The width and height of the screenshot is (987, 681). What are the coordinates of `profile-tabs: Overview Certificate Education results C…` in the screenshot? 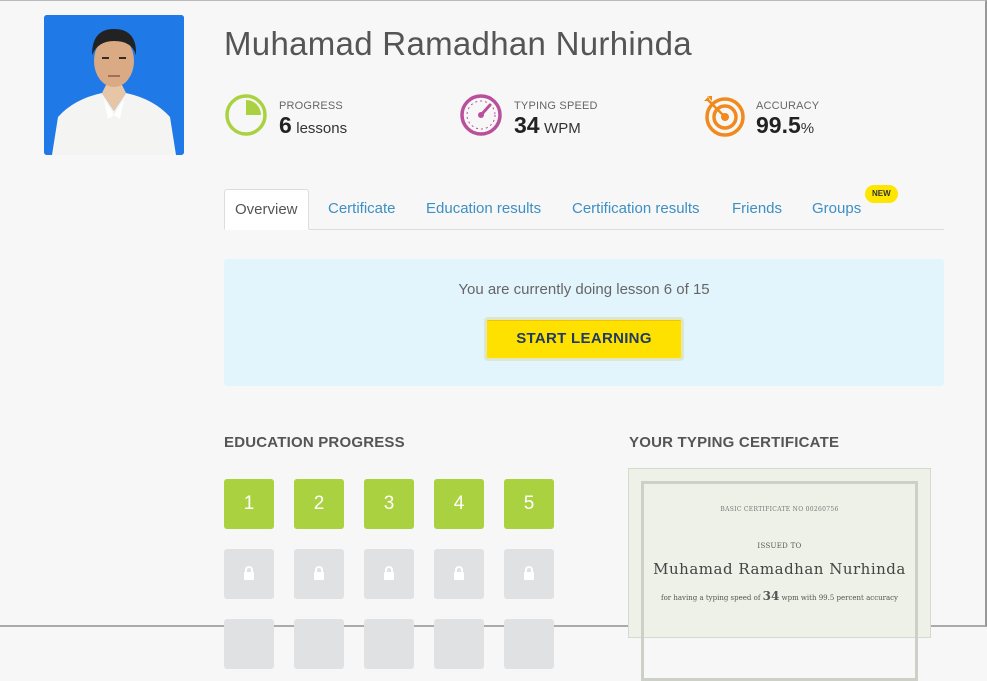 It's located at (584, 207).